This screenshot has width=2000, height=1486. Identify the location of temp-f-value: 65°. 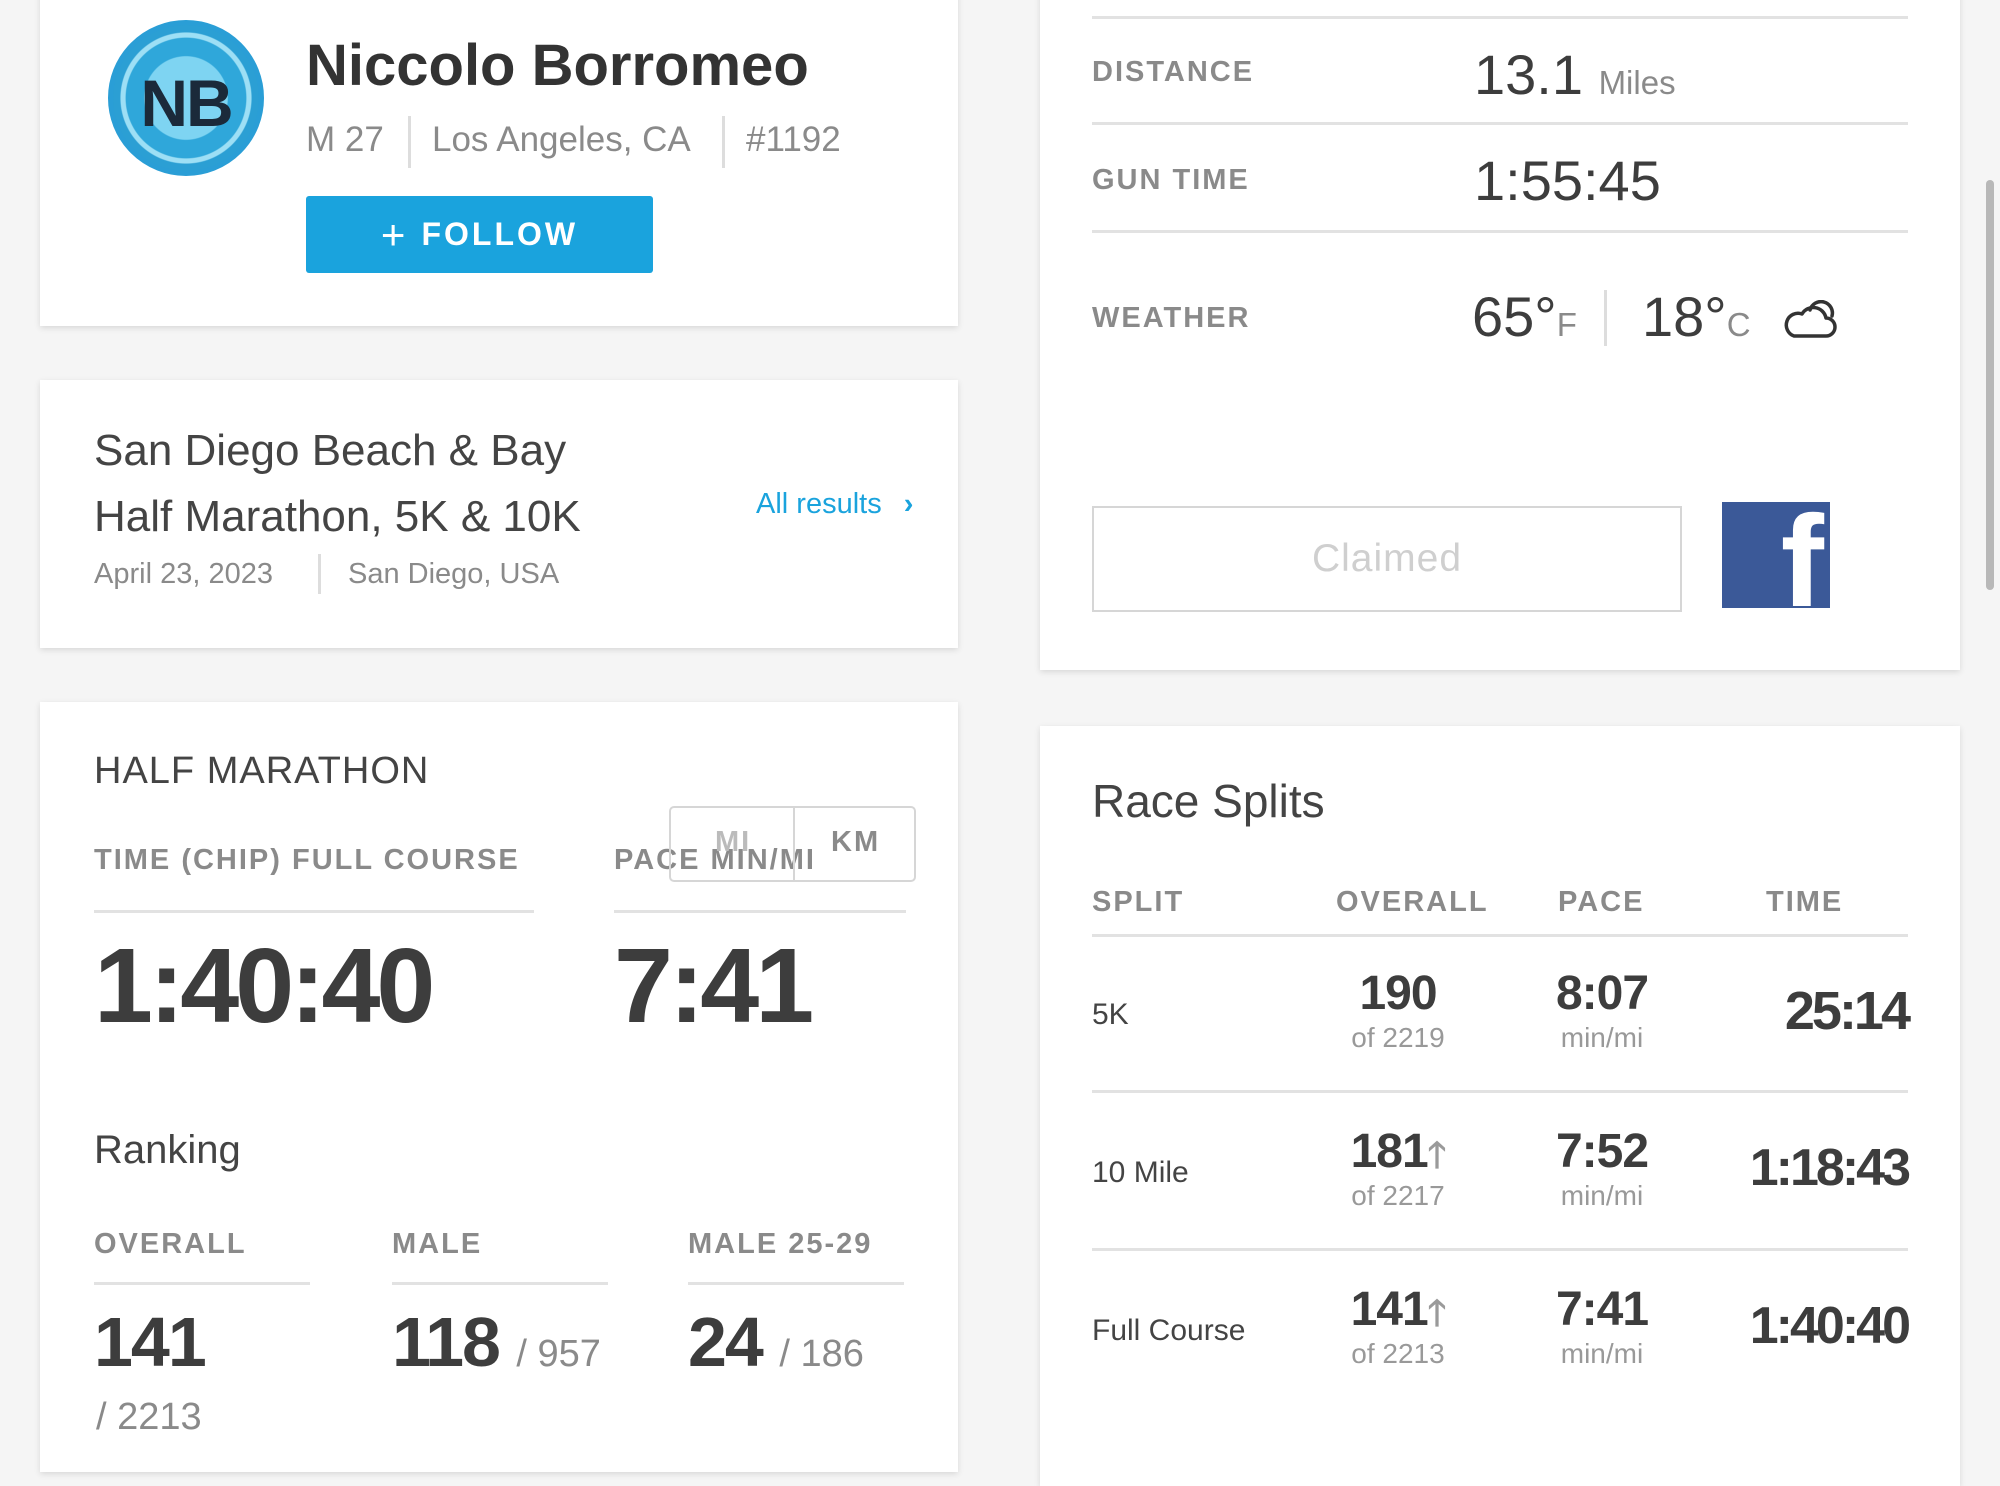
(1514, 316).